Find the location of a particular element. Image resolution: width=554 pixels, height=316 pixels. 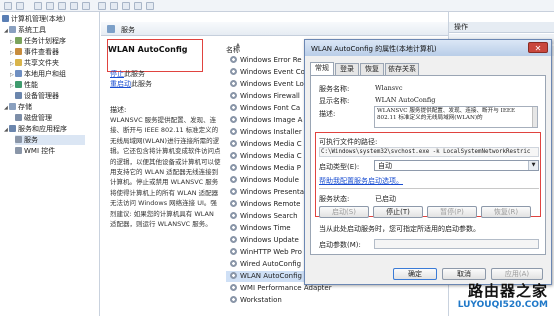

back-icon is located at coordinates (8, 6).